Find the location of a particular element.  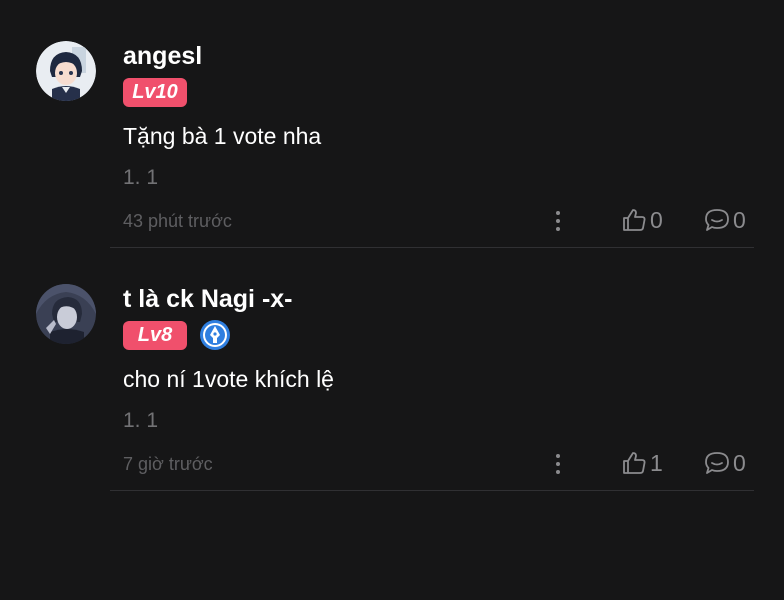

anime-boy-avatar-icon is located at coordinates (66, 71).